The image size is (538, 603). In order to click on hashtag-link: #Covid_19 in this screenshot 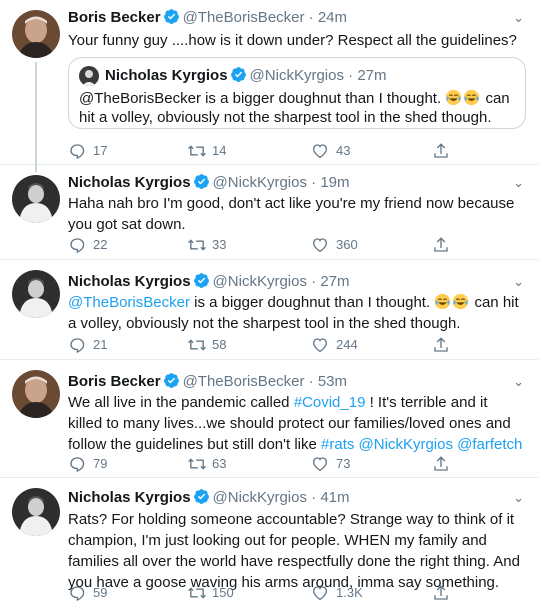, I will do `click(330, 402)`.